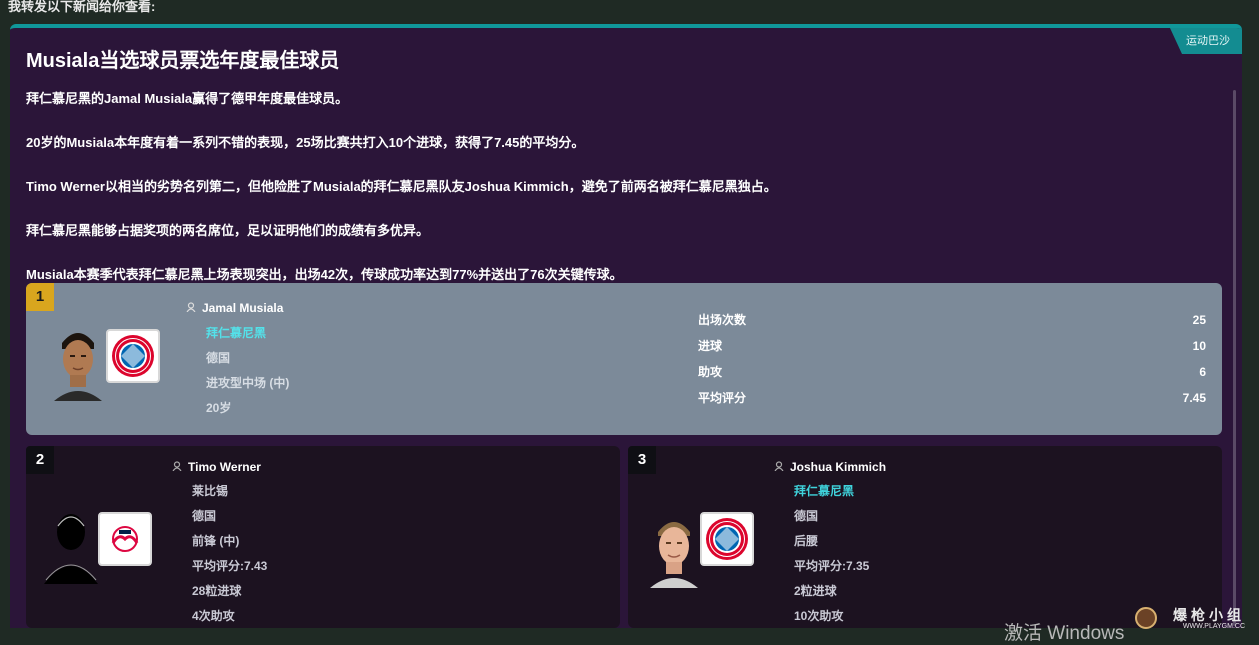  What do you see at coordinates (952, 372) in the screenshot?
I see `stat-row: 助攻 6` at bounding box center [952, 372].